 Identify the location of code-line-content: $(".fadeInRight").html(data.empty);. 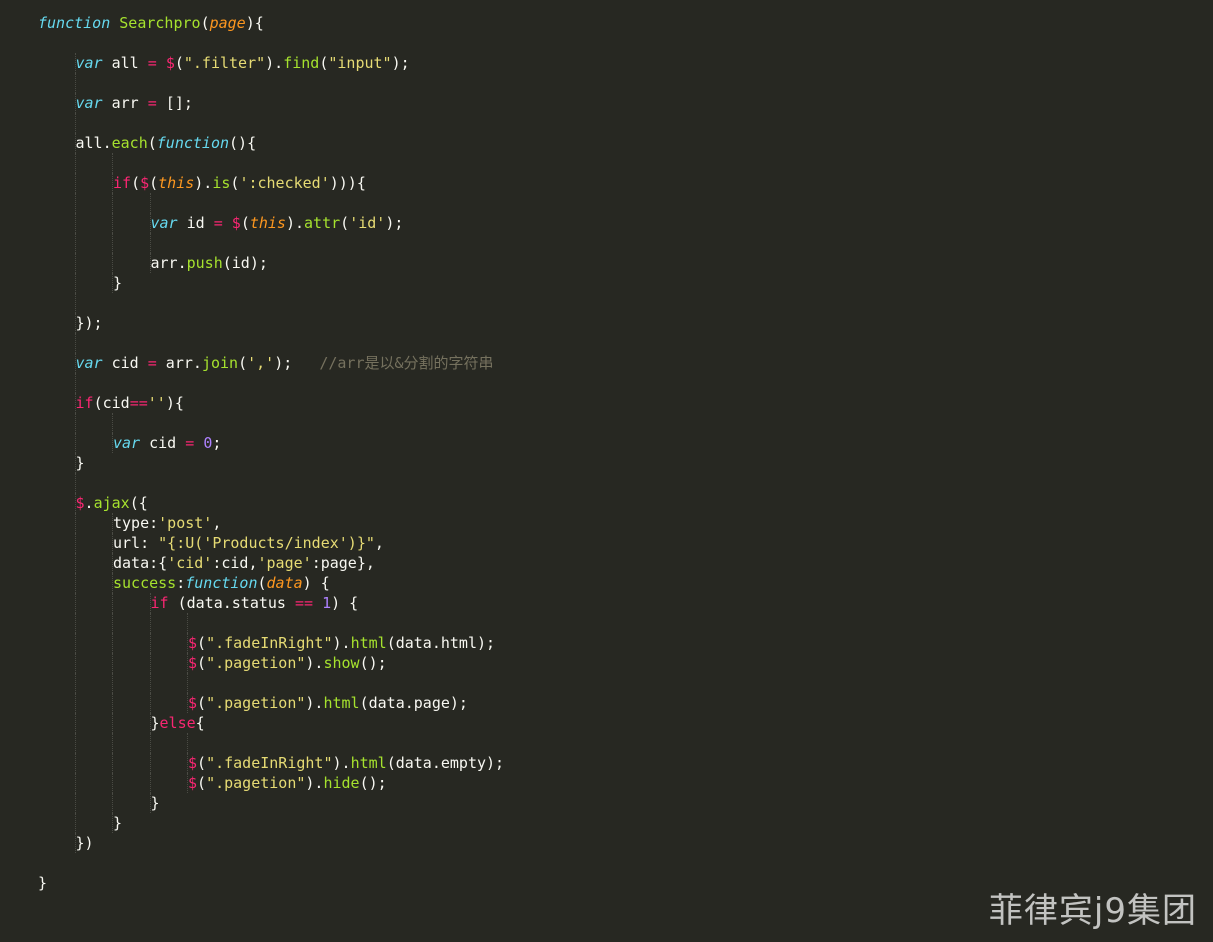
(346, 763).